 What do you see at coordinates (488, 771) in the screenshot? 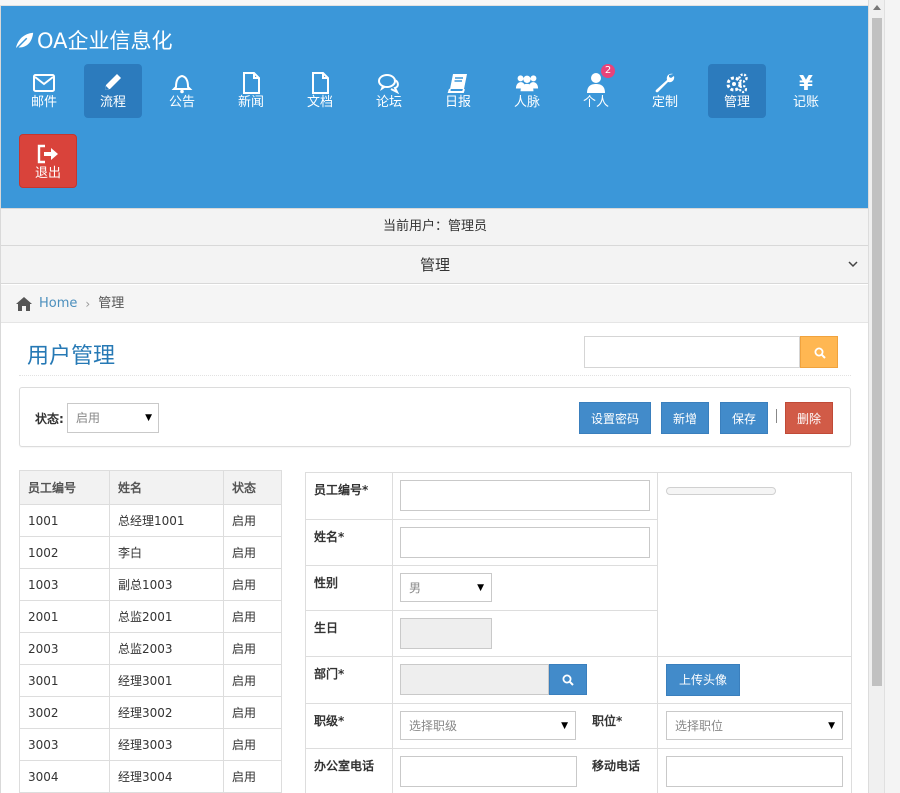
I see `office-phone-field` at bounding box center [488, 771].